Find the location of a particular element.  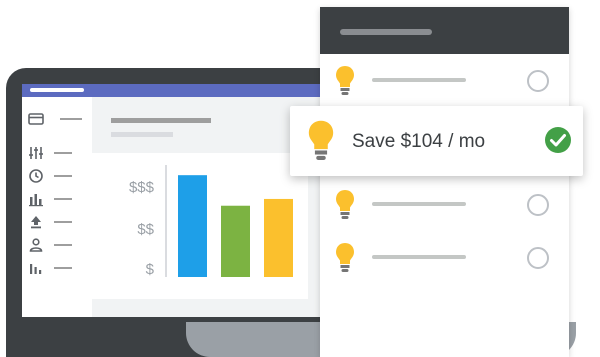

sidebar-item-person is located at coordinates (58, 245).